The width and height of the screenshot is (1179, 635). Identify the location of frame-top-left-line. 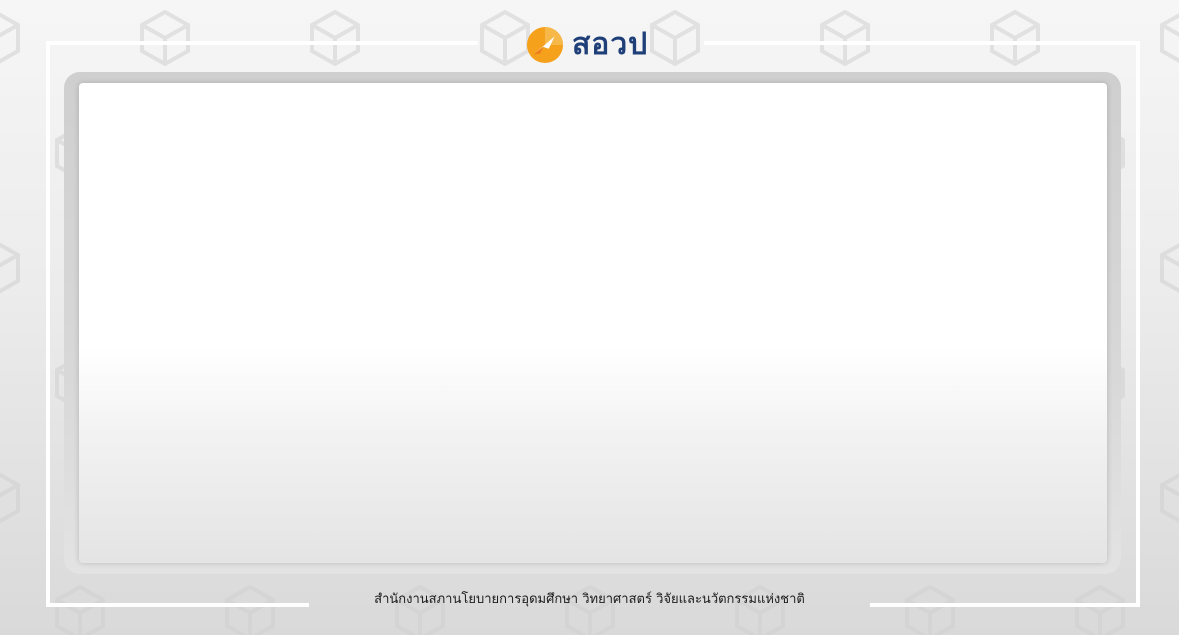
(262, 43).